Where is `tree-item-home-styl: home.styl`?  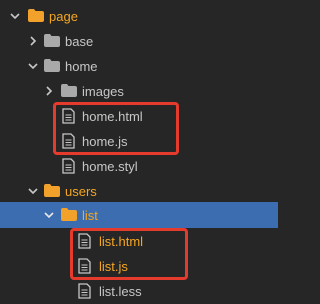 tree-item-home-styl: home.styl is located at coordinates (139, 166).